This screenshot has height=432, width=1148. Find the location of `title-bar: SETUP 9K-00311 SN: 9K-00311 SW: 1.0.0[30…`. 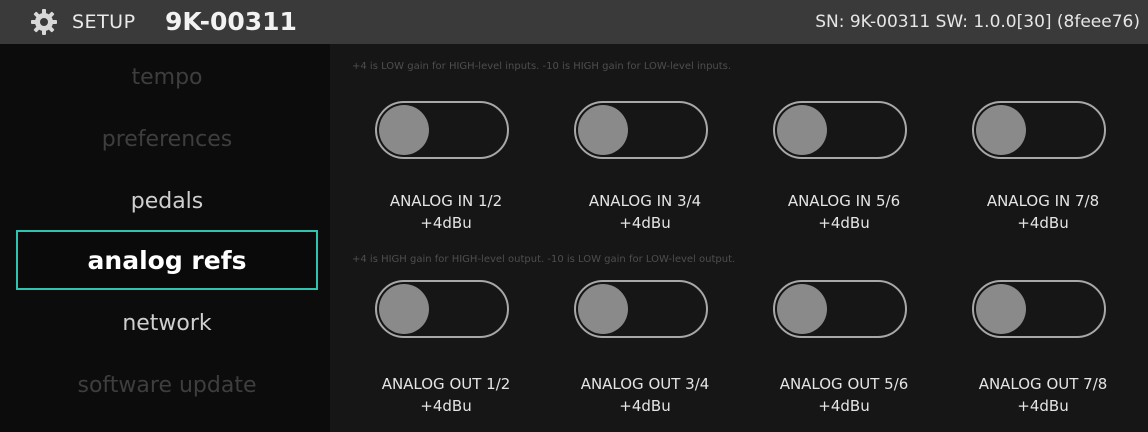

title-bar: SETUP 9K-00311 SN: 9K-00311 SW: 1.0.0[30… is located at coordinates (574, 22).